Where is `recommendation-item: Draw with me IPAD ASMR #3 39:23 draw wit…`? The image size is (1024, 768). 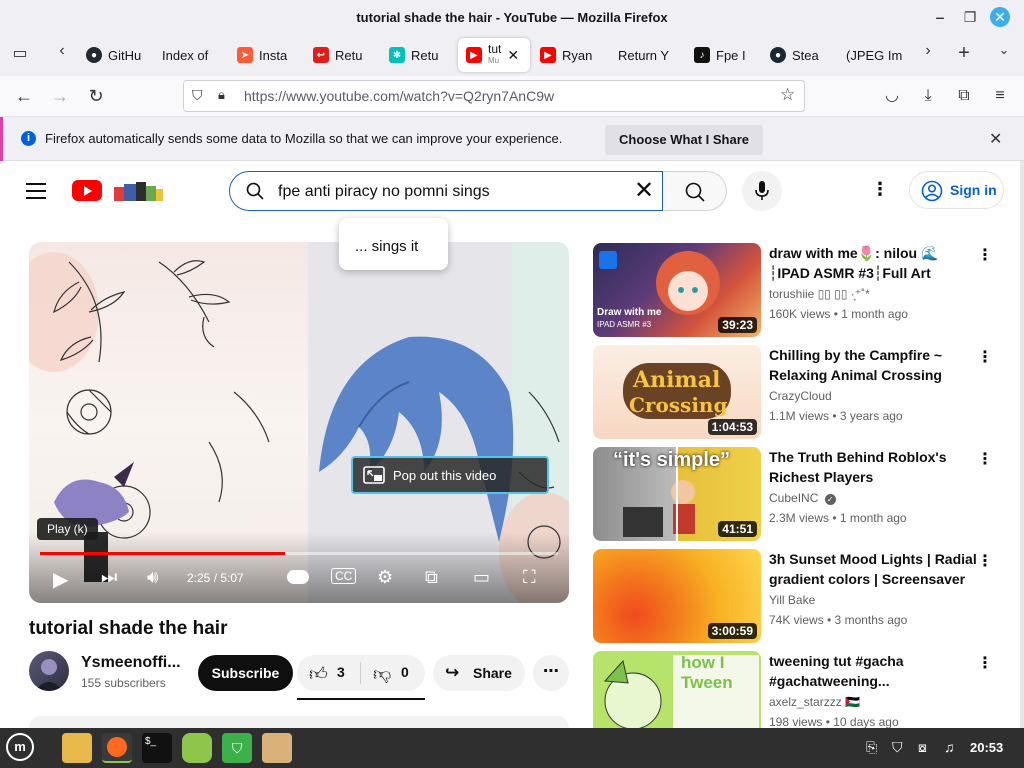 recommendation-item: Draw with me IPAD ASMR #3 39:23 draw wit… is located at coordinates (798, 290).